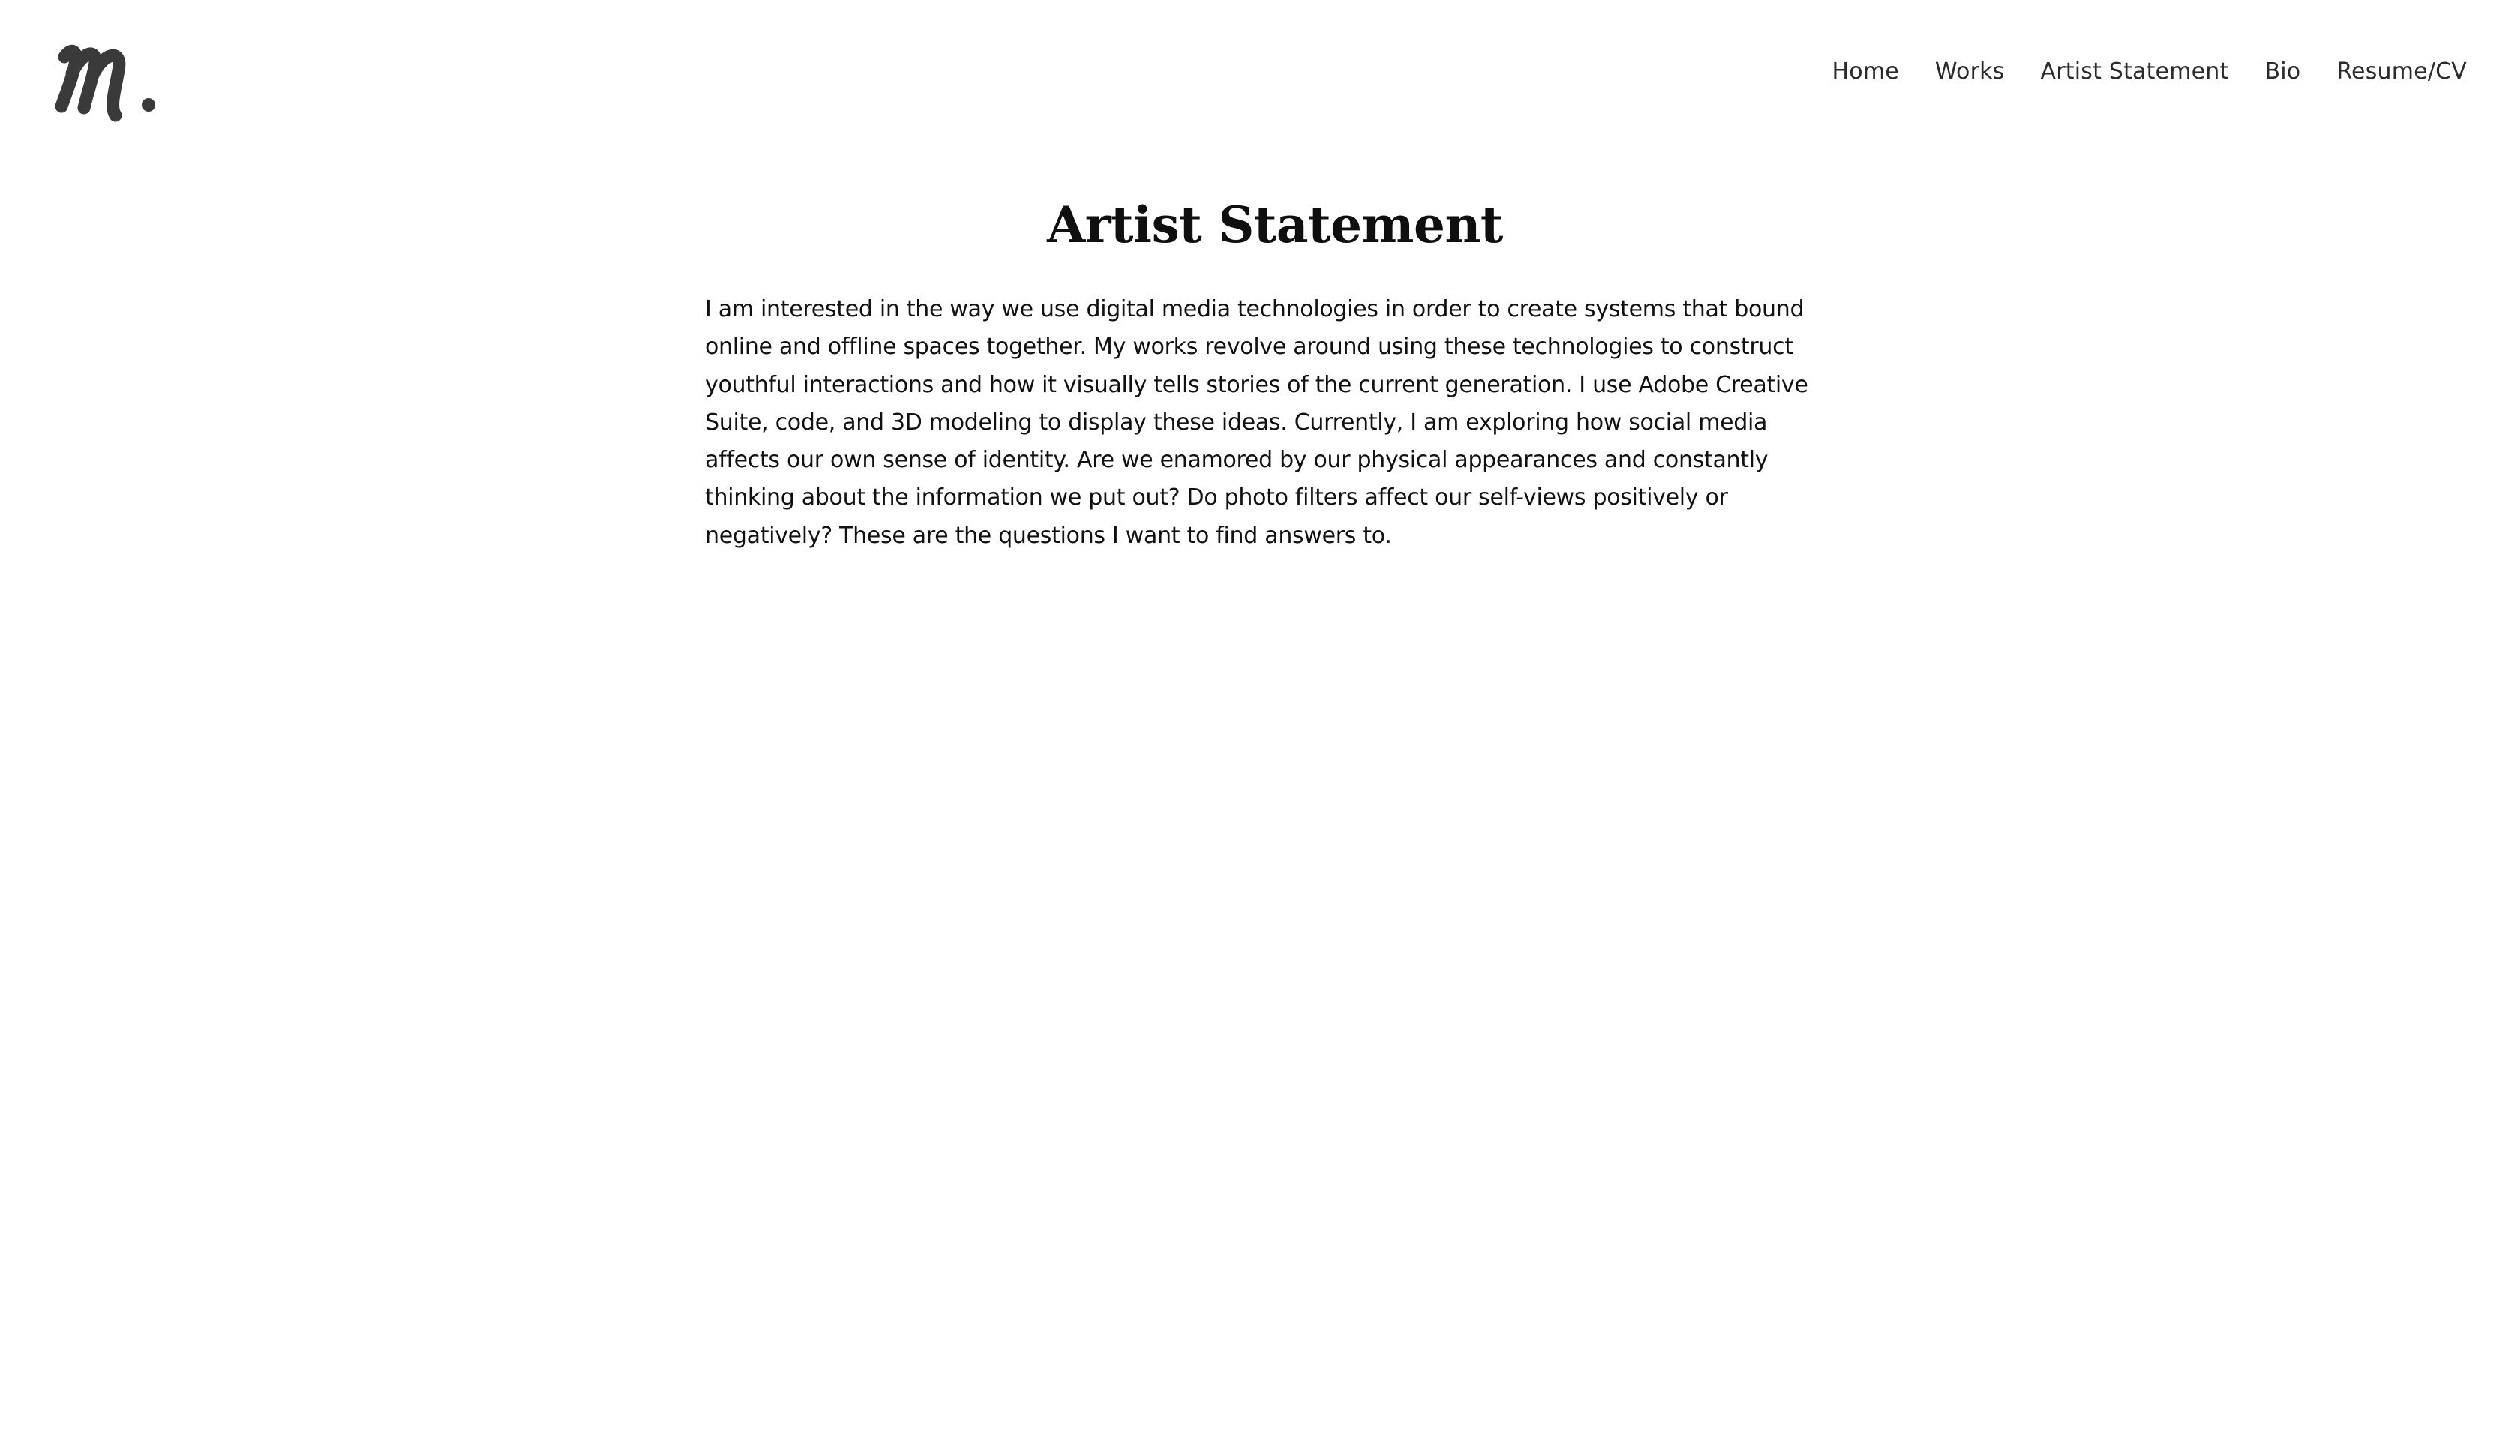  What do you see at coordinates (1865, 72) in the screenshot?
I see `nav-home: Home` at bounding box center [1865, 72].